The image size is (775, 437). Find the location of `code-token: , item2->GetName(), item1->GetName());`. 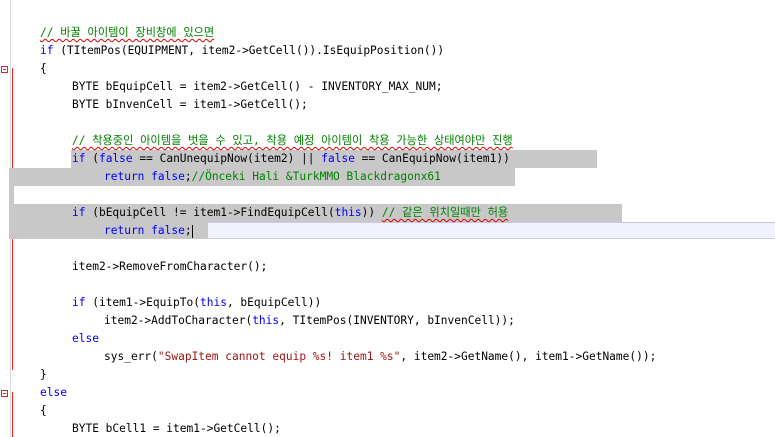

code-token: , item2->GetName(), item1->GetName()); is located at coordinates (528, 356).